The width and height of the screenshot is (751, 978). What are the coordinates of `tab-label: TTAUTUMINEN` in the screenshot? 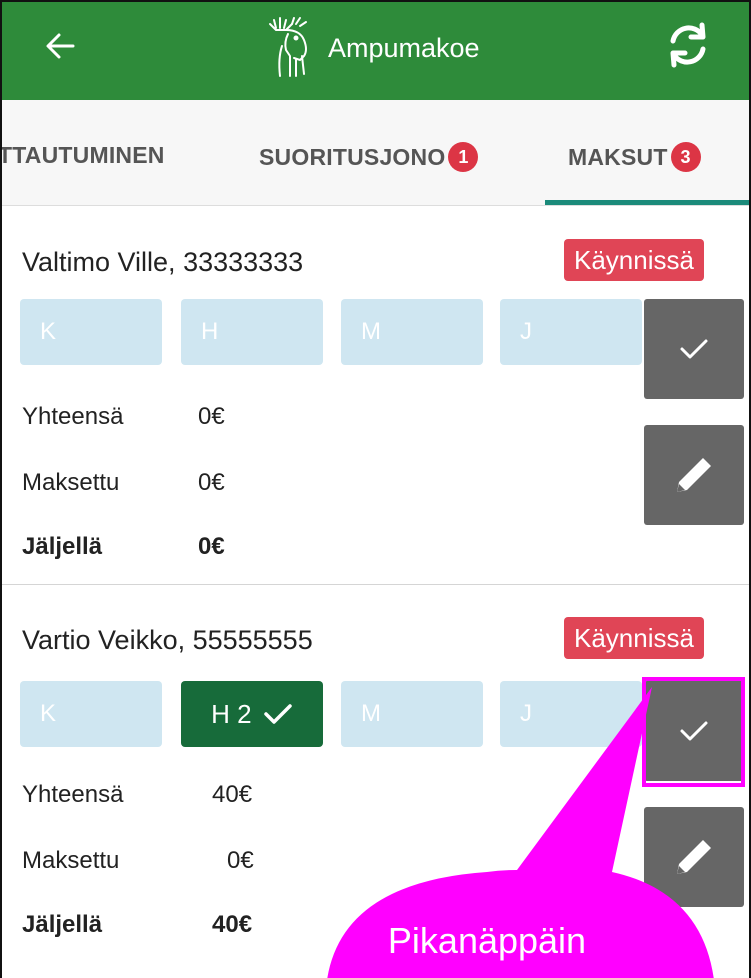 It's located at (82, 155).